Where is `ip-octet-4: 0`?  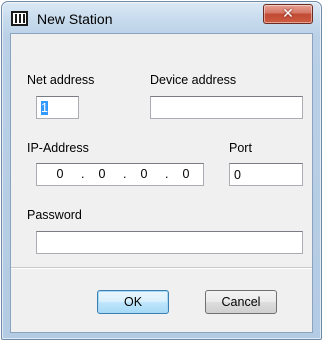 ip-octet-4: 0 is located at coordinates (186, 174).